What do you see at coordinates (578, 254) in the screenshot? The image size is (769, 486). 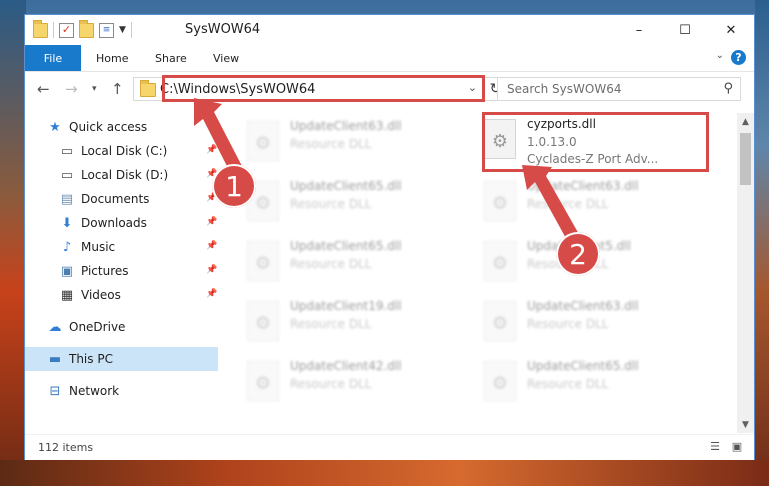 I see `callout-badge-2: 2` at bounding box center [578, 254].